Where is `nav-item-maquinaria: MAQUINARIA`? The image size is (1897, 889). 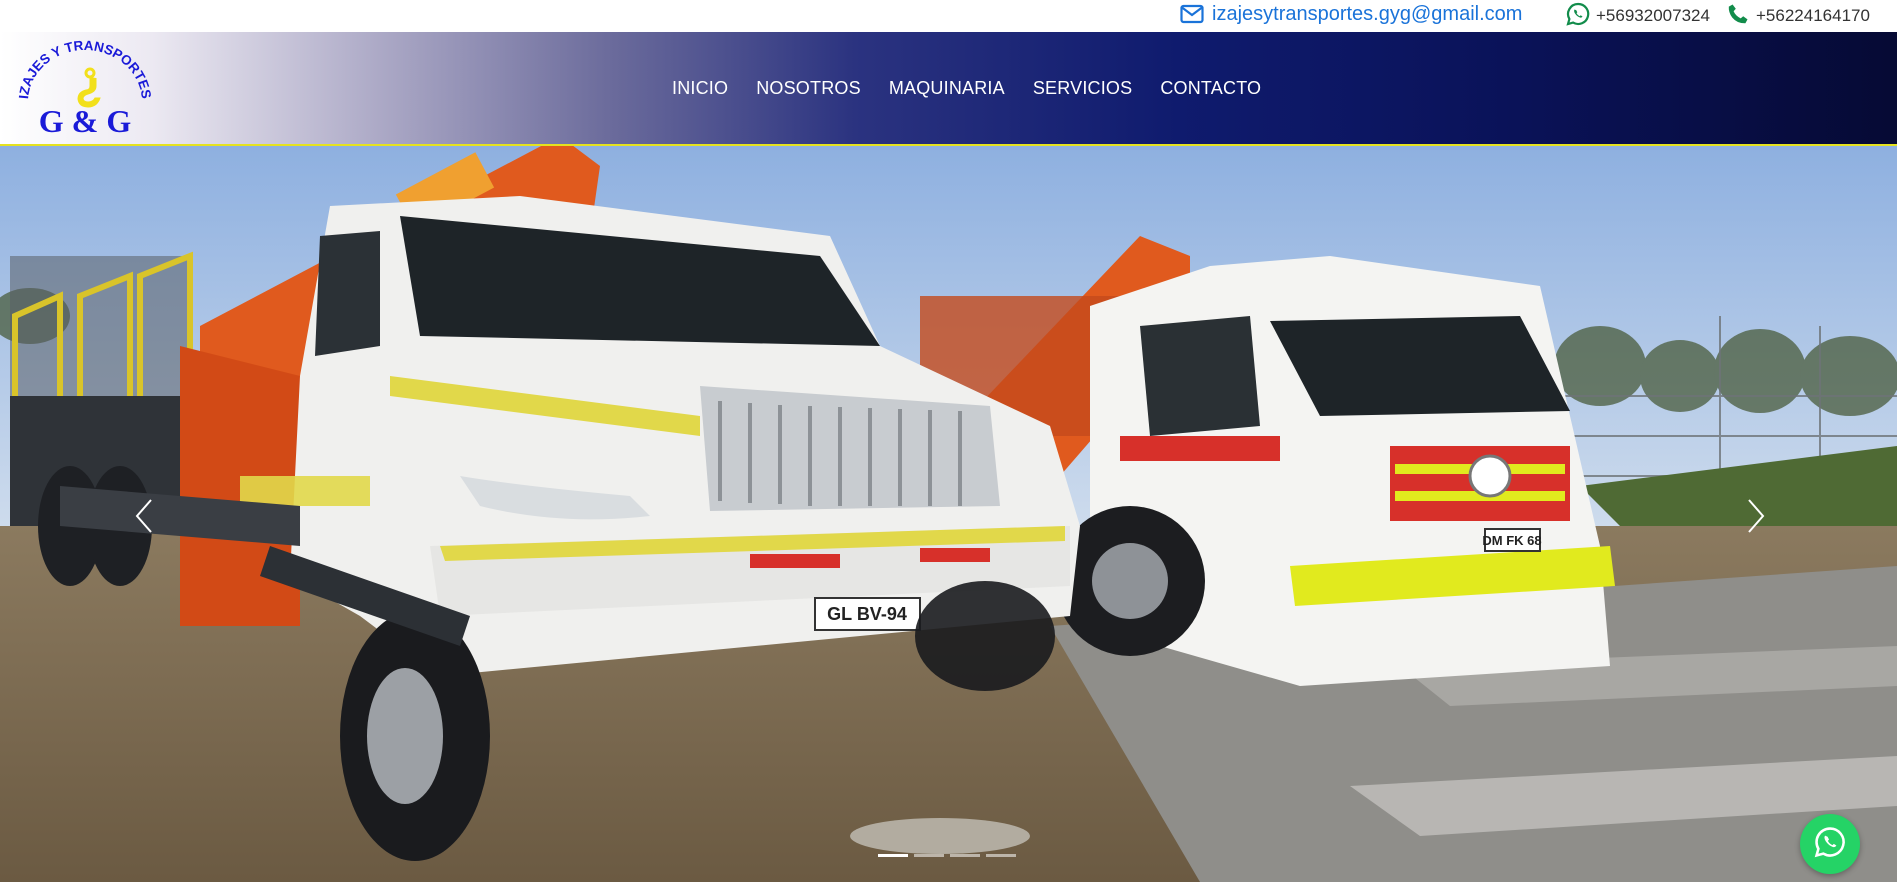 nav-item-maquinaria: MAQUINARIA is located at coordinates (947, 88).